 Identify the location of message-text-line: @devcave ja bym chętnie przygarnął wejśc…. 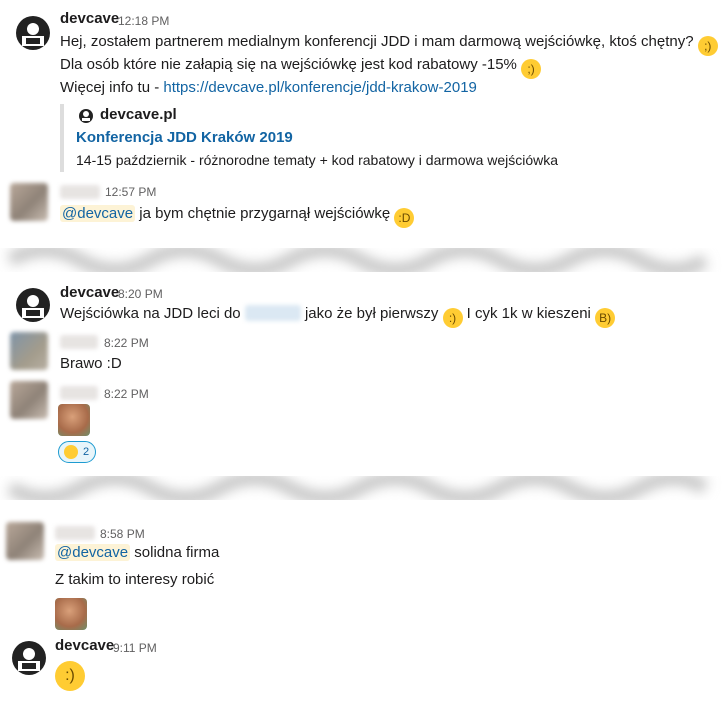
(237, 215).